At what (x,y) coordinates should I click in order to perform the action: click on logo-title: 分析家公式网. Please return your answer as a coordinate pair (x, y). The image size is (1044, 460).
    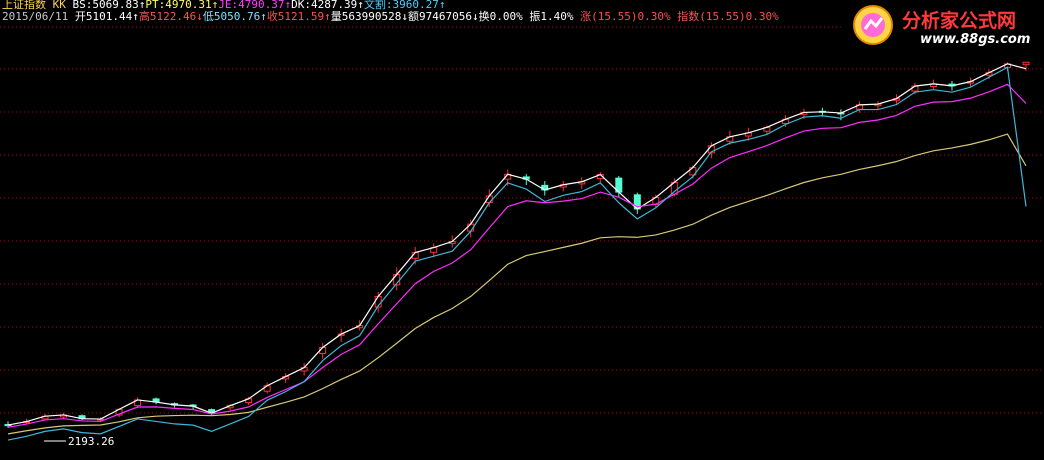
    Looking at the image, I should click on (959, 21).